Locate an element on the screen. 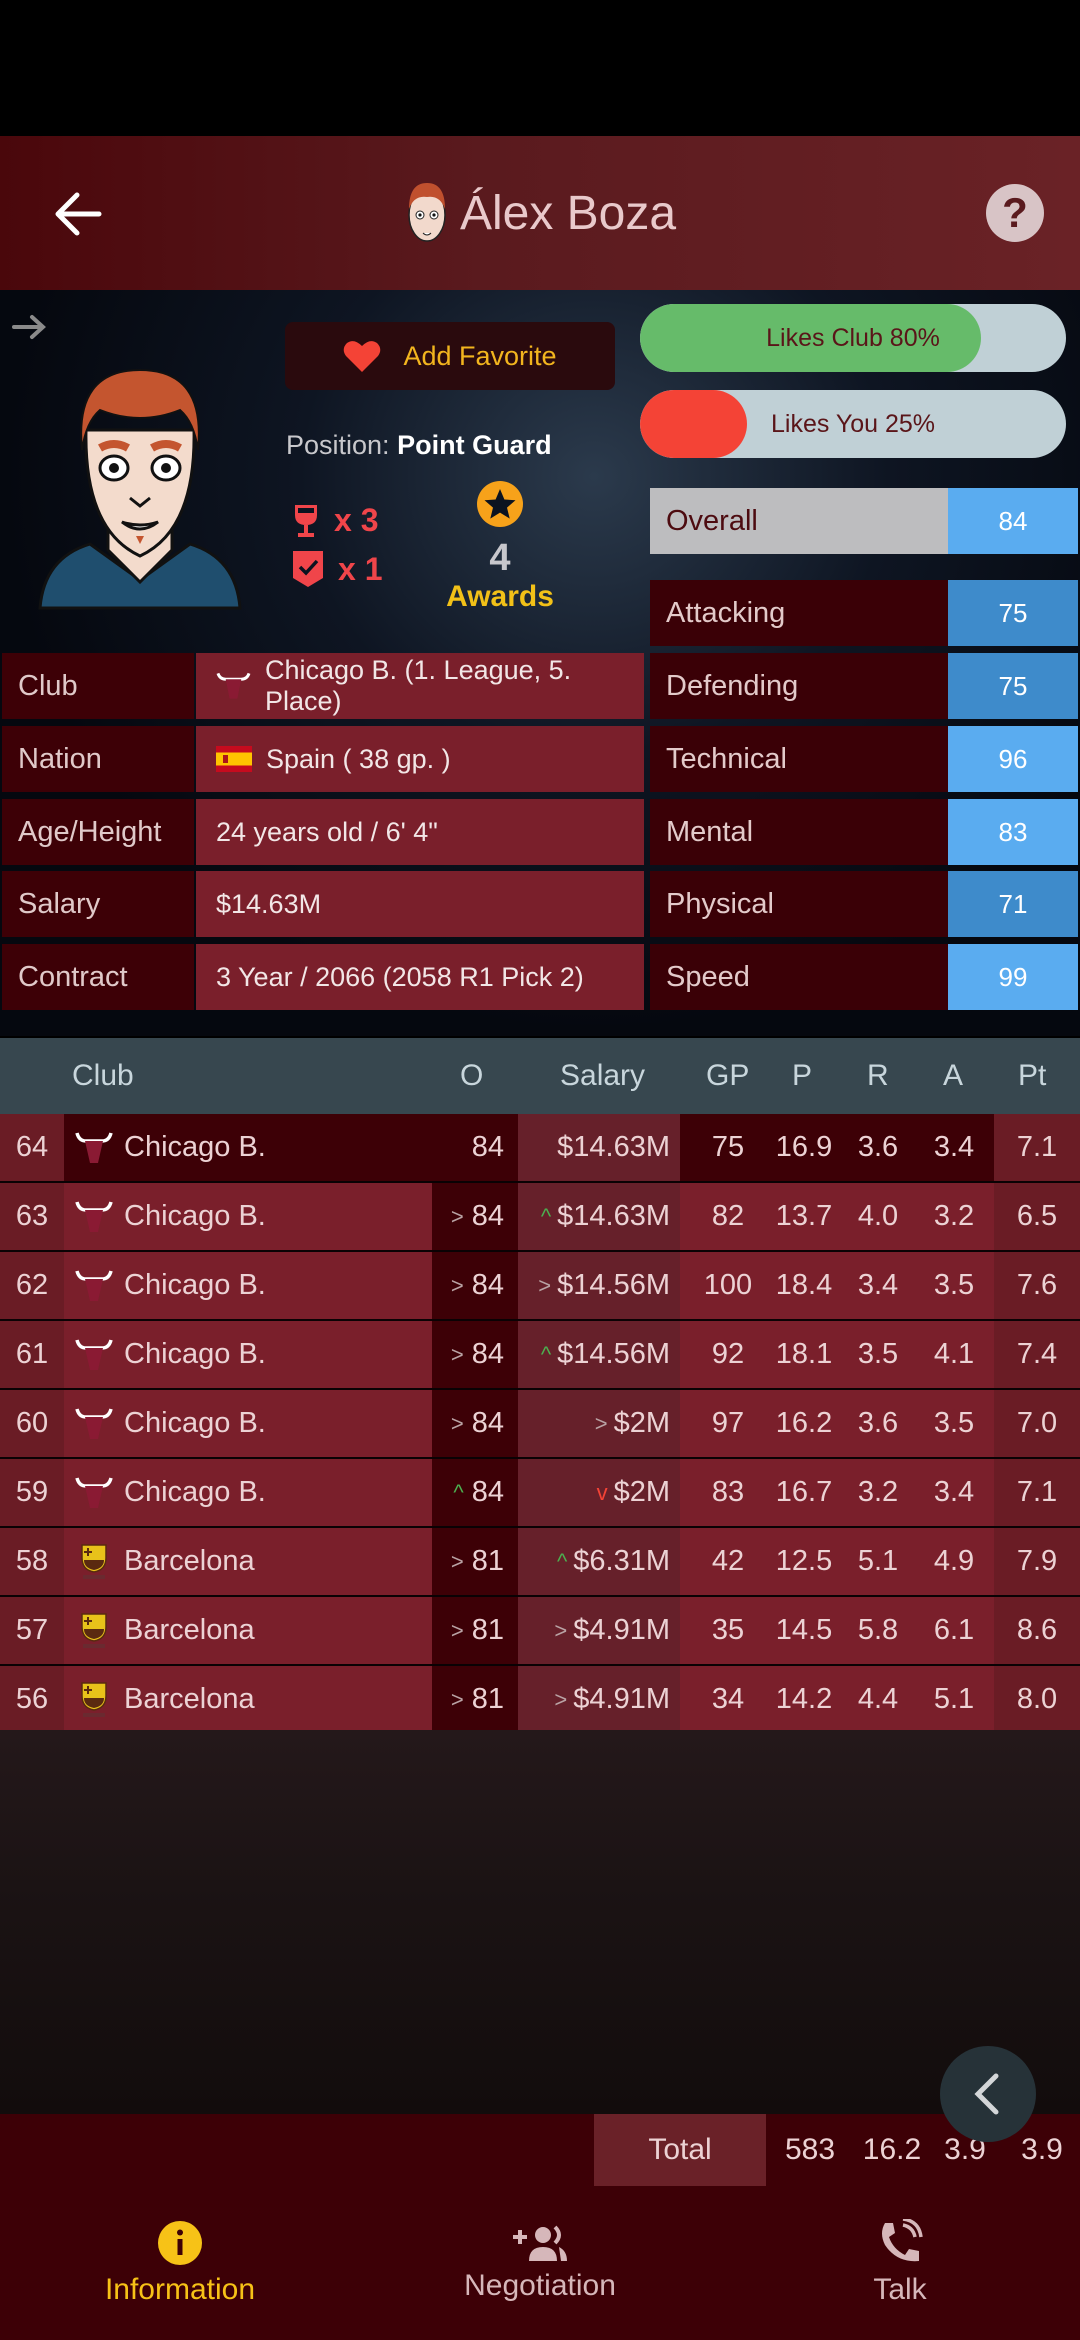 The image size is (1080, 2340). col-points: P is located at coordinates (802, 1076).